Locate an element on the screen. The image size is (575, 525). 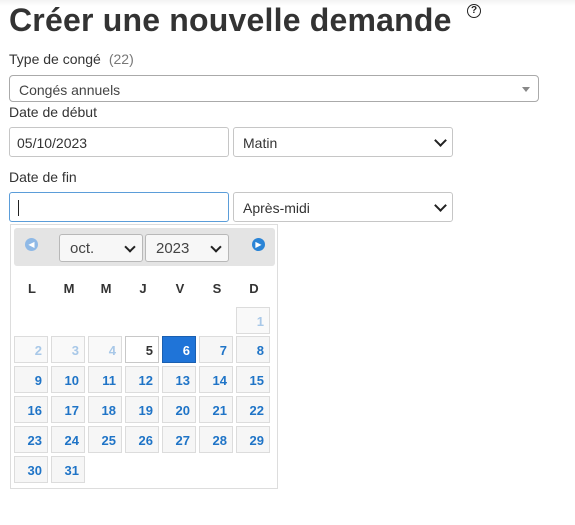
weekday-label: J is located at coordinates (143, 288).